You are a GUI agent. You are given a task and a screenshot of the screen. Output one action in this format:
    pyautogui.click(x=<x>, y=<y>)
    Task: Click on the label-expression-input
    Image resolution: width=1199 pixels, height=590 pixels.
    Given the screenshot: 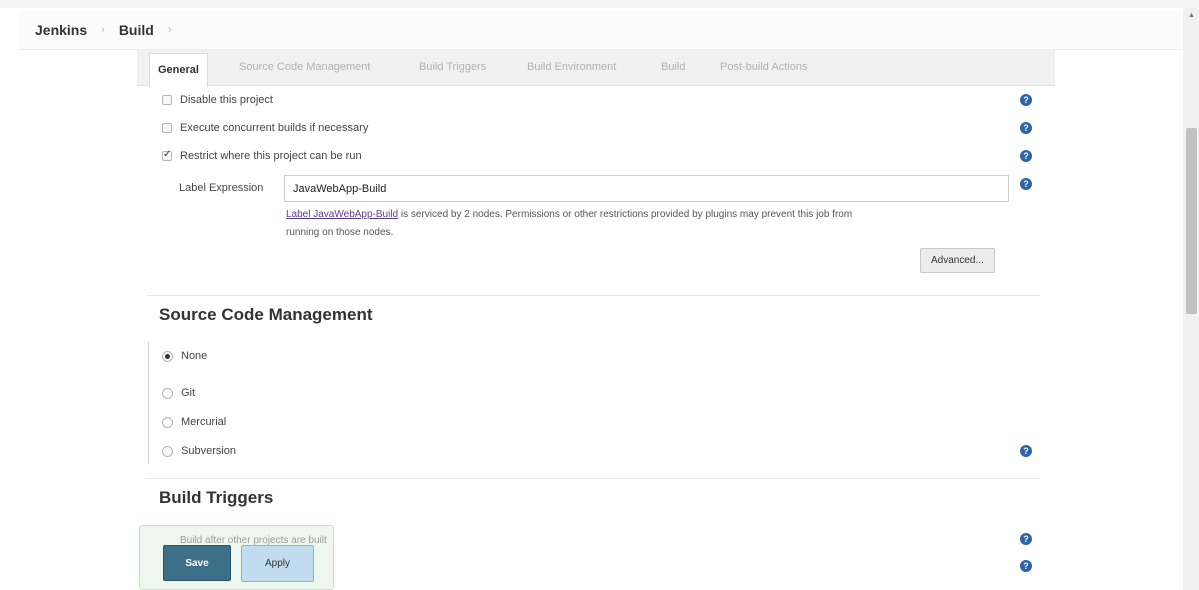 What is the action you would take?
    pyautogui.click(x=646, y=188)
    